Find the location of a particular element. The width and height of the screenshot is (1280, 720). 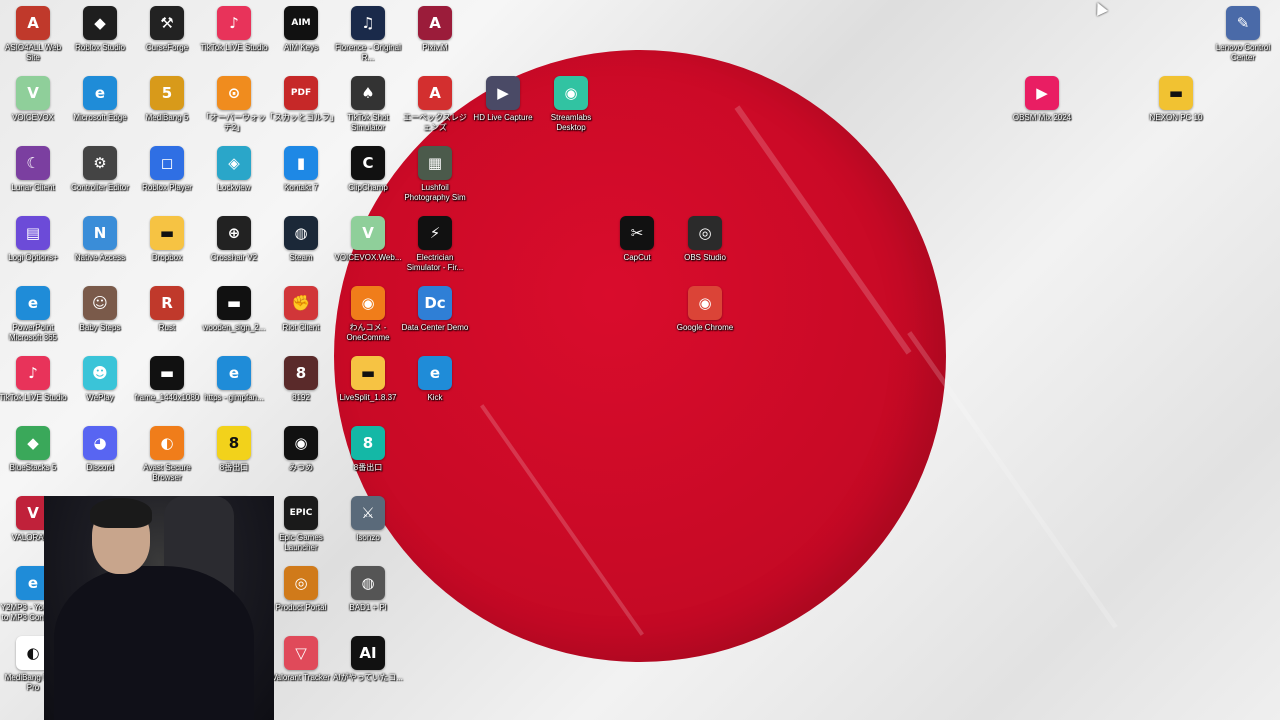

desktop-shortcut: ☻ WePlay is located at coordinates (100, 377).